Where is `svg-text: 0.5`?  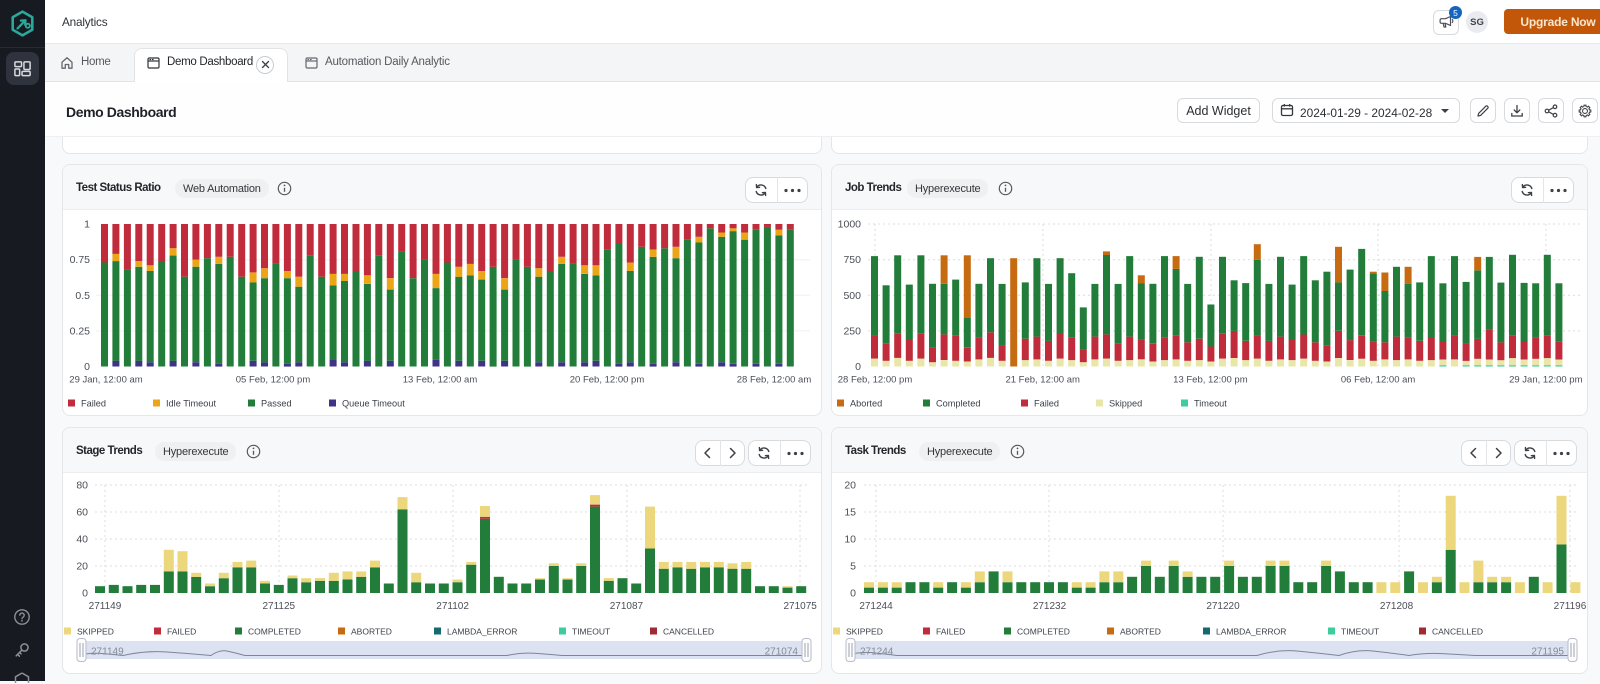 svg-text: 0.5 is located at coordinates (82, 296).